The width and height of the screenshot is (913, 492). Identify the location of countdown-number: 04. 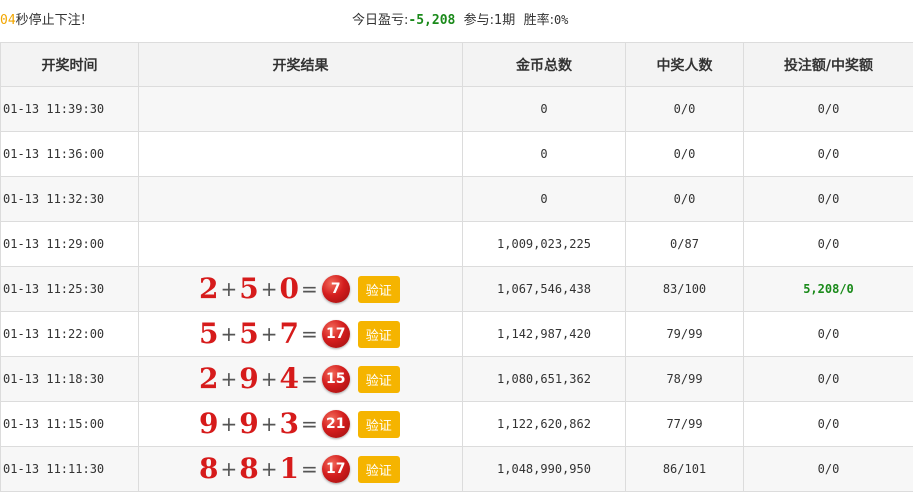
(8, 20).